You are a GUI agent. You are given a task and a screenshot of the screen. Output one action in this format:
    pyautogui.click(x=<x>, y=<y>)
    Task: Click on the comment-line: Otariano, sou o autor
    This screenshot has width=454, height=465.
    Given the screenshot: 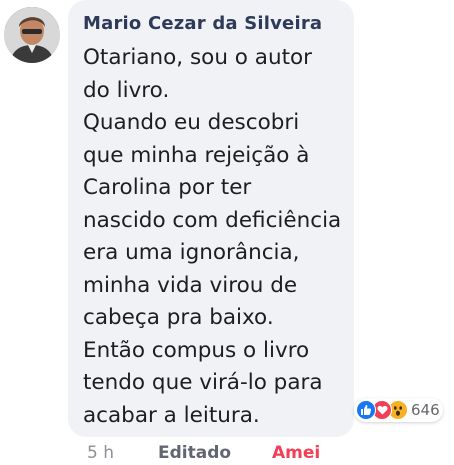 What is the action you would take?
    pyautogui.click(x=197, y=57)
    